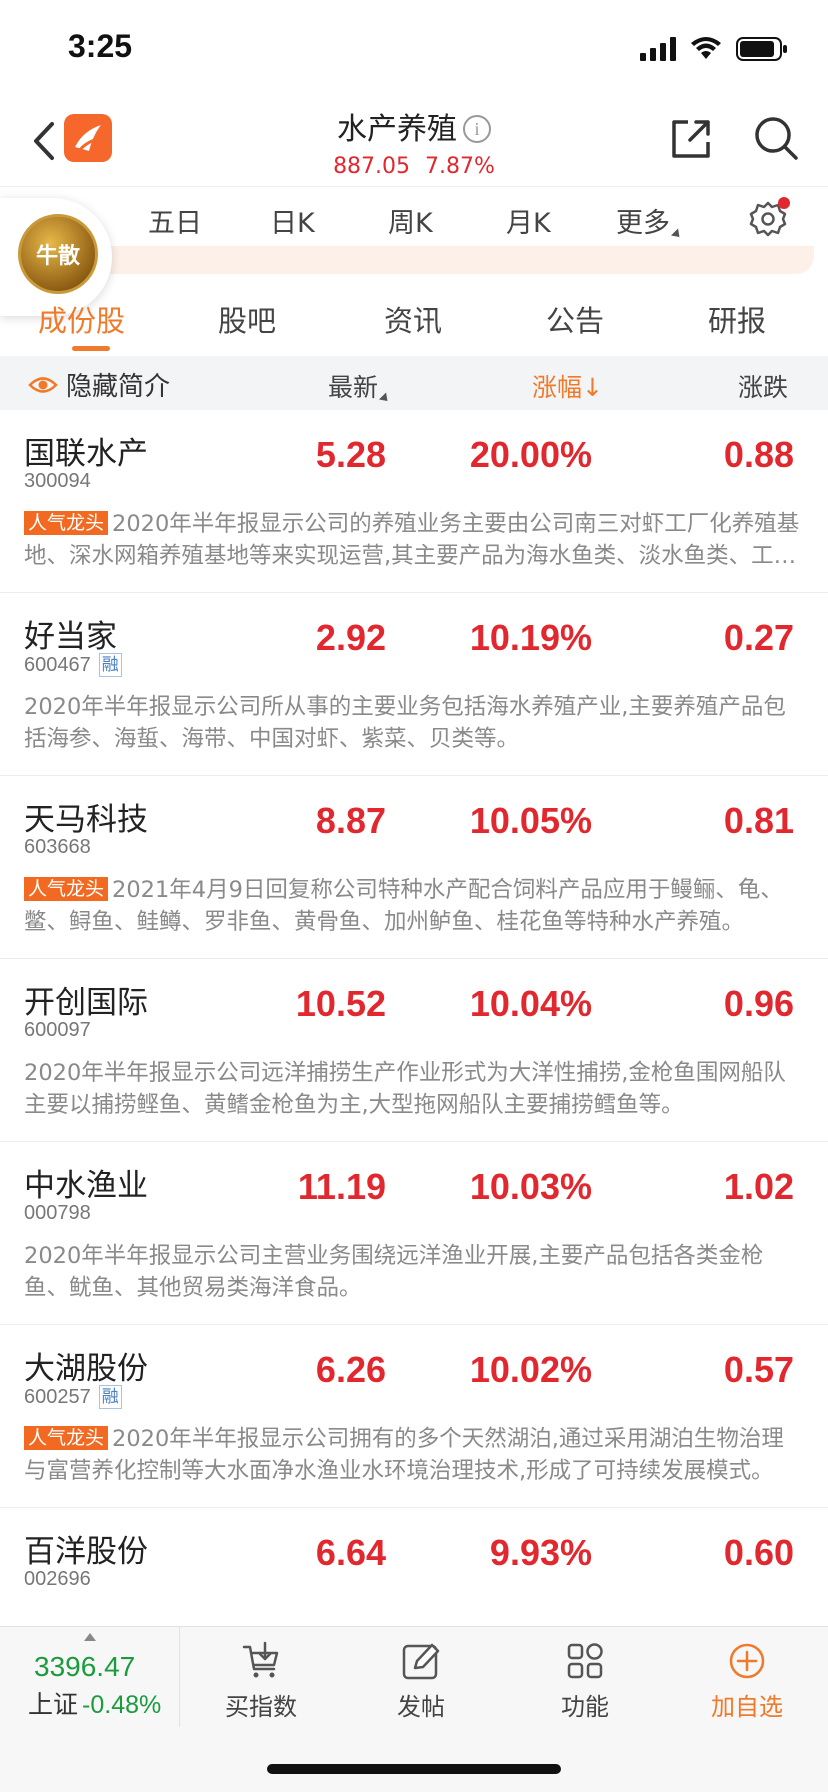 Image resolution: width=828 pixels, height=1792 pixels. What do you see at coordinates (585, 1661) in the screenshot?
I see `grid-icon` at bounding box center [585, 1661].